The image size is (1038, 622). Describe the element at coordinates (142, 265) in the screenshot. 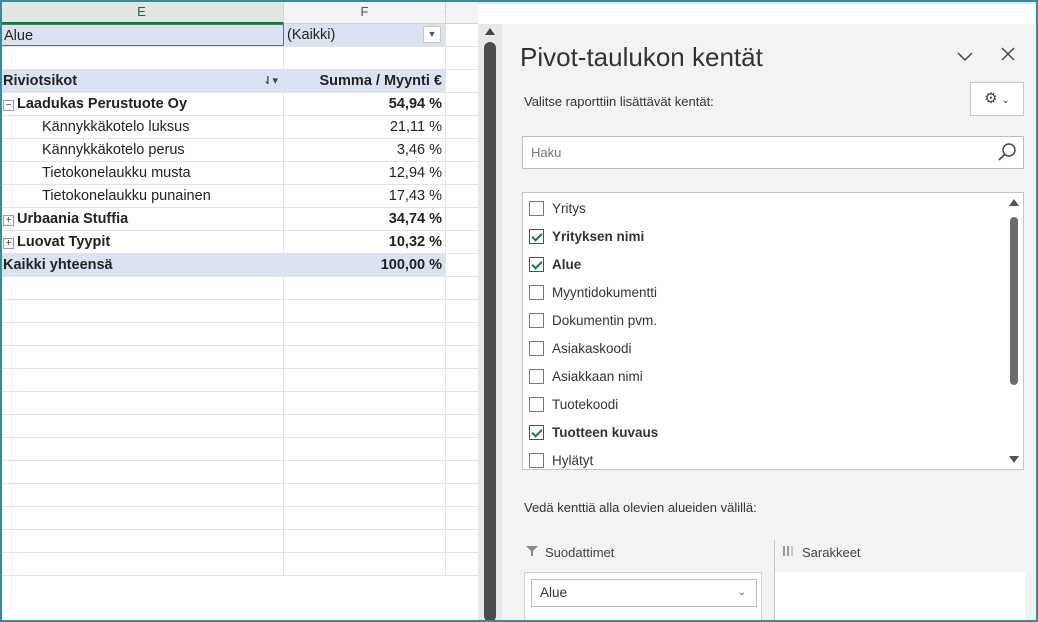

I see `grand-total-label: Kaikki yhteensä` at that location.